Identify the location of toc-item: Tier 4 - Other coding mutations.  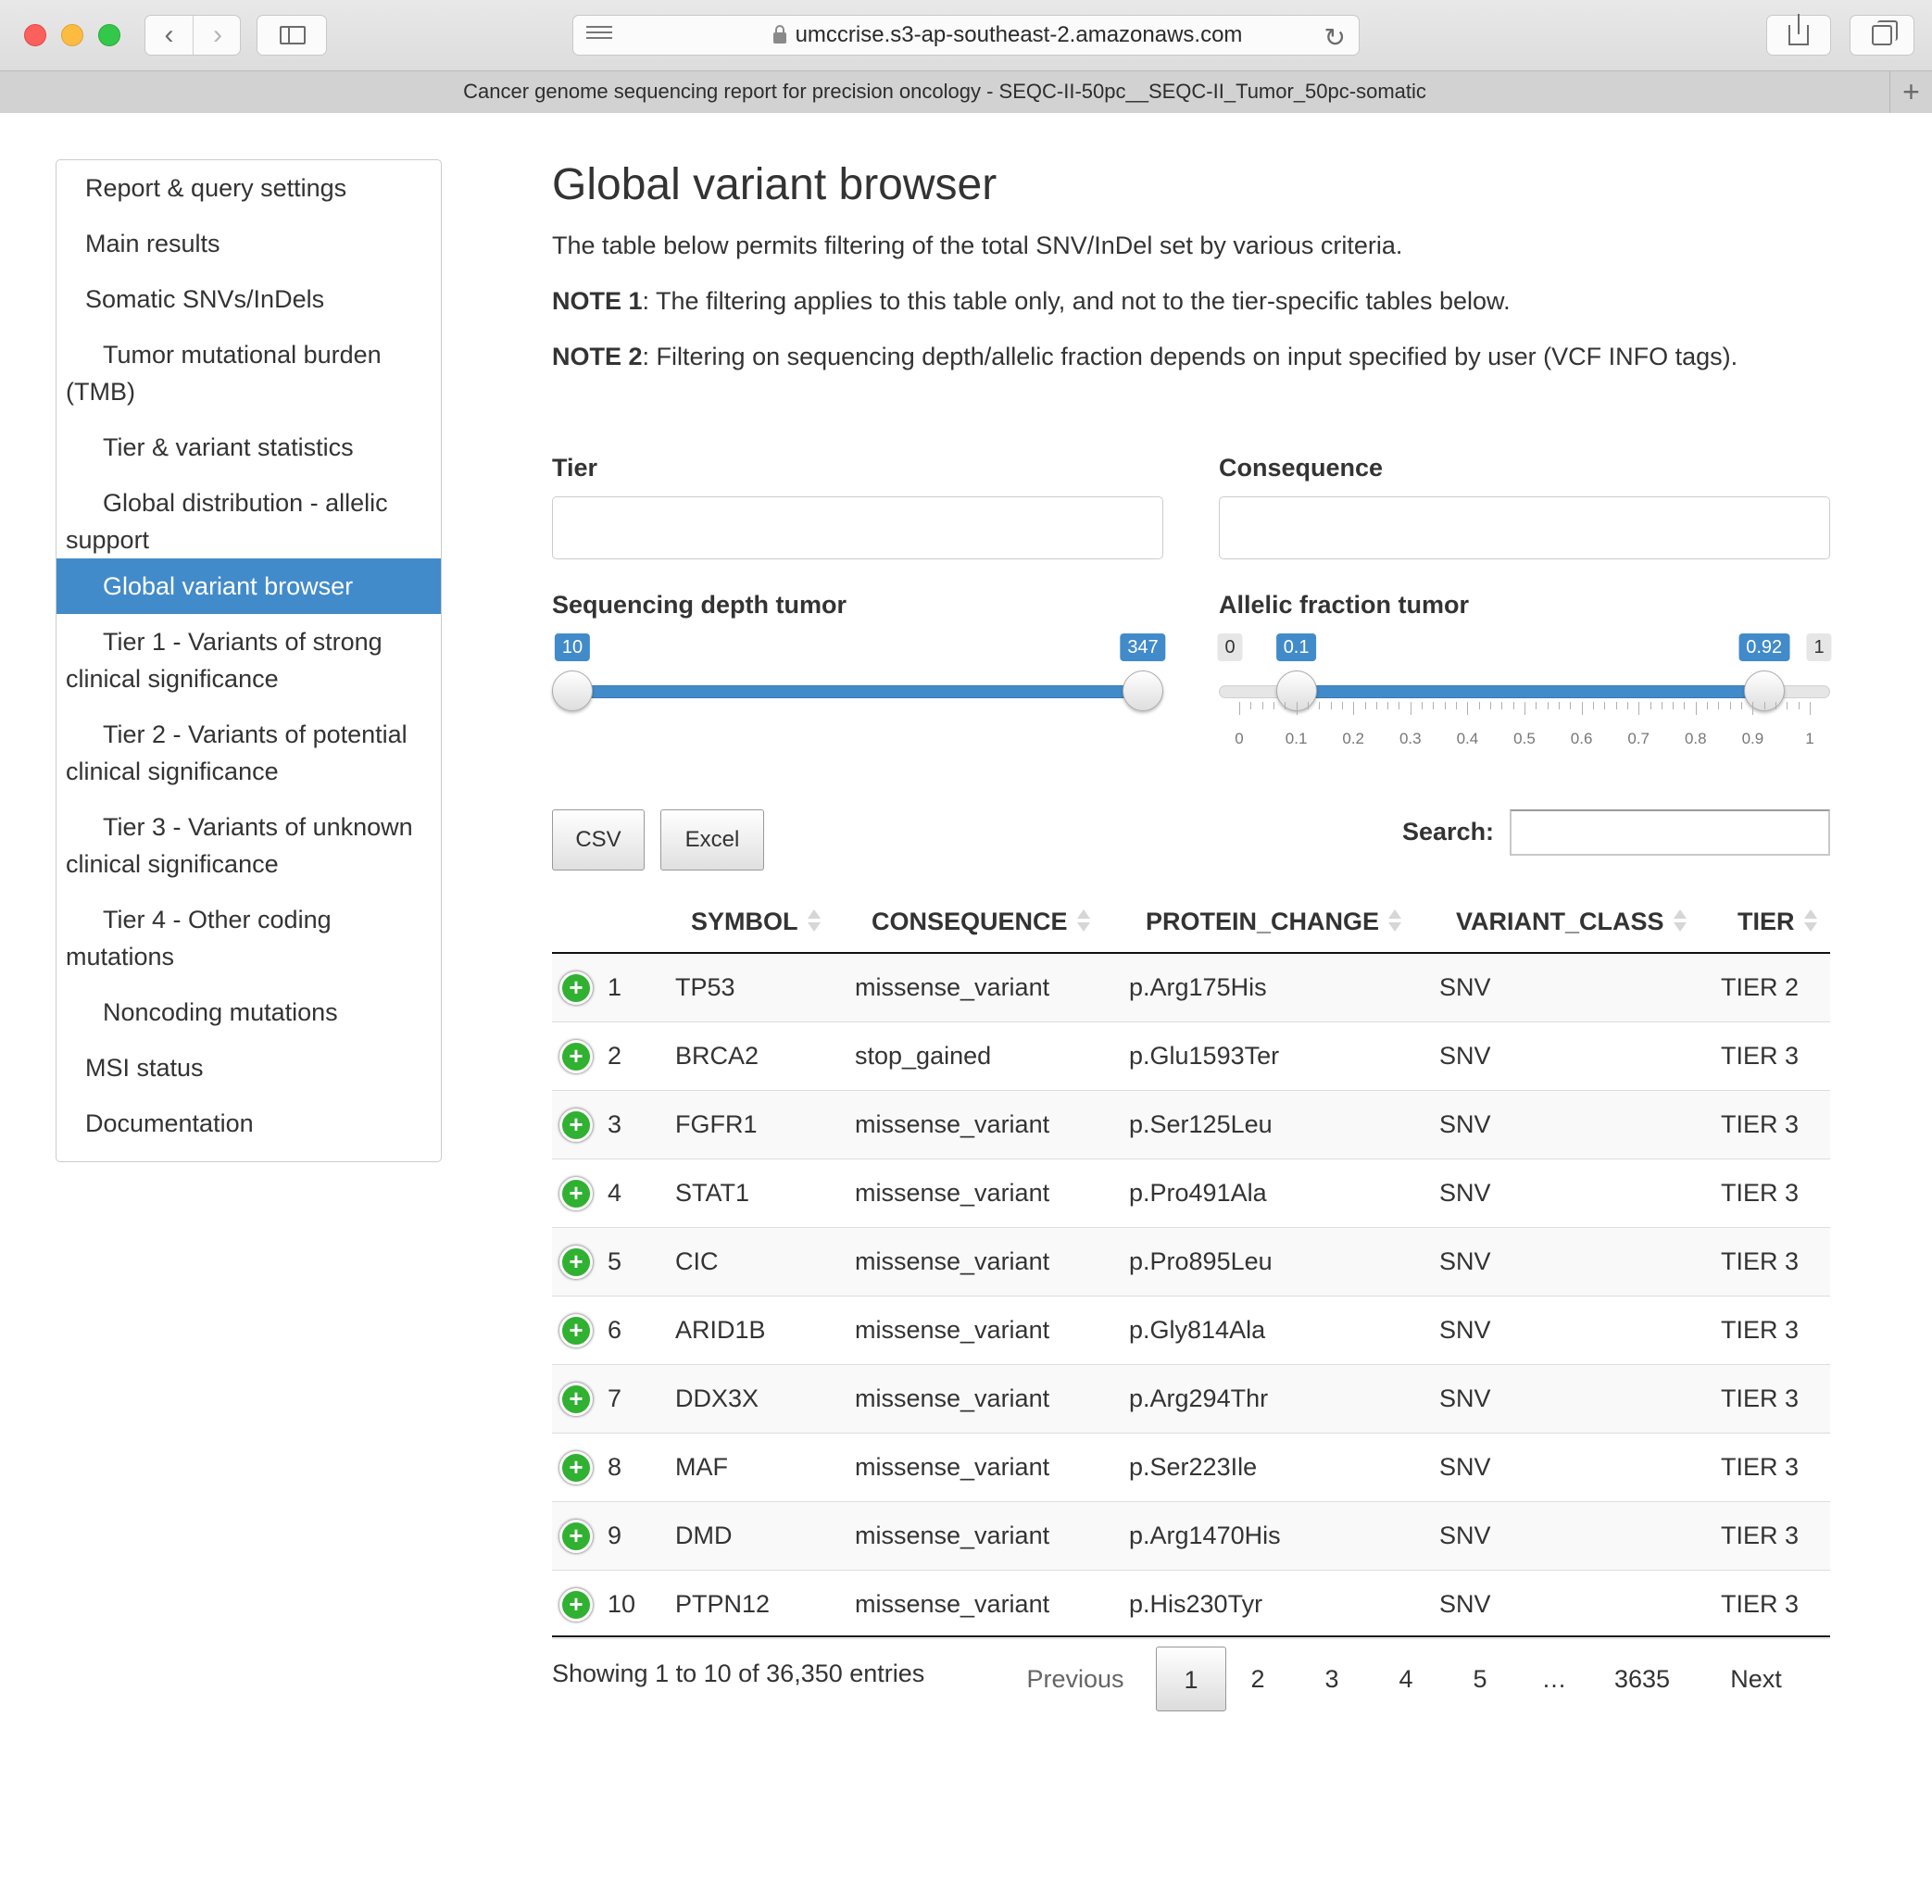
(248, 938).